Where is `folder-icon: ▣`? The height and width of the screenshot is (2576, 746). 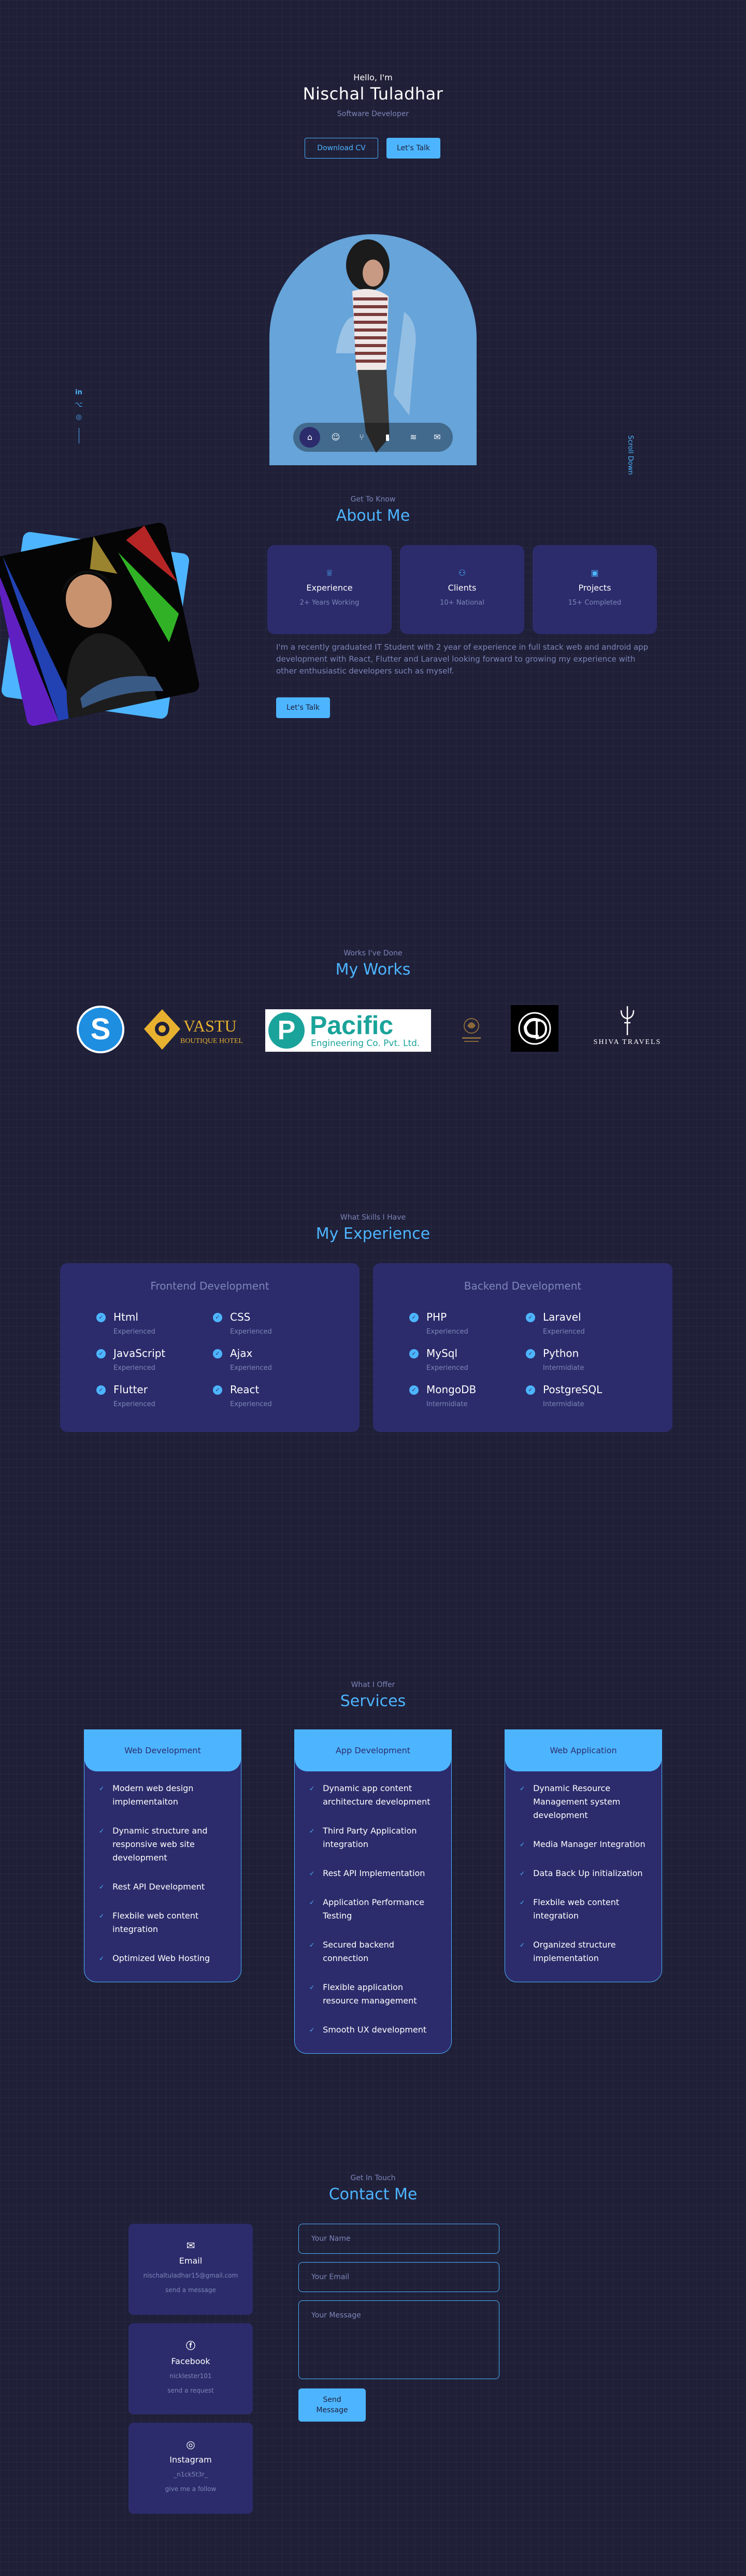 folder-icon: ▣ is located at coordinates (595, 573).